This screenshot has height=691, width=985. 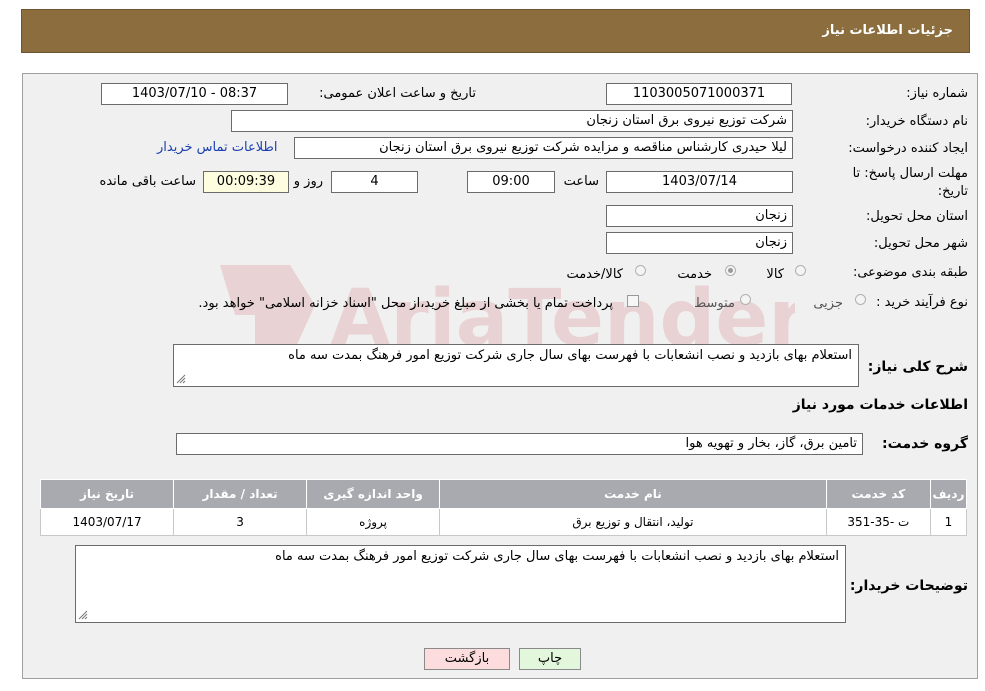 I want to click on remaining-time-label: ساعت باقی مانده, so click(x=147, y=181).